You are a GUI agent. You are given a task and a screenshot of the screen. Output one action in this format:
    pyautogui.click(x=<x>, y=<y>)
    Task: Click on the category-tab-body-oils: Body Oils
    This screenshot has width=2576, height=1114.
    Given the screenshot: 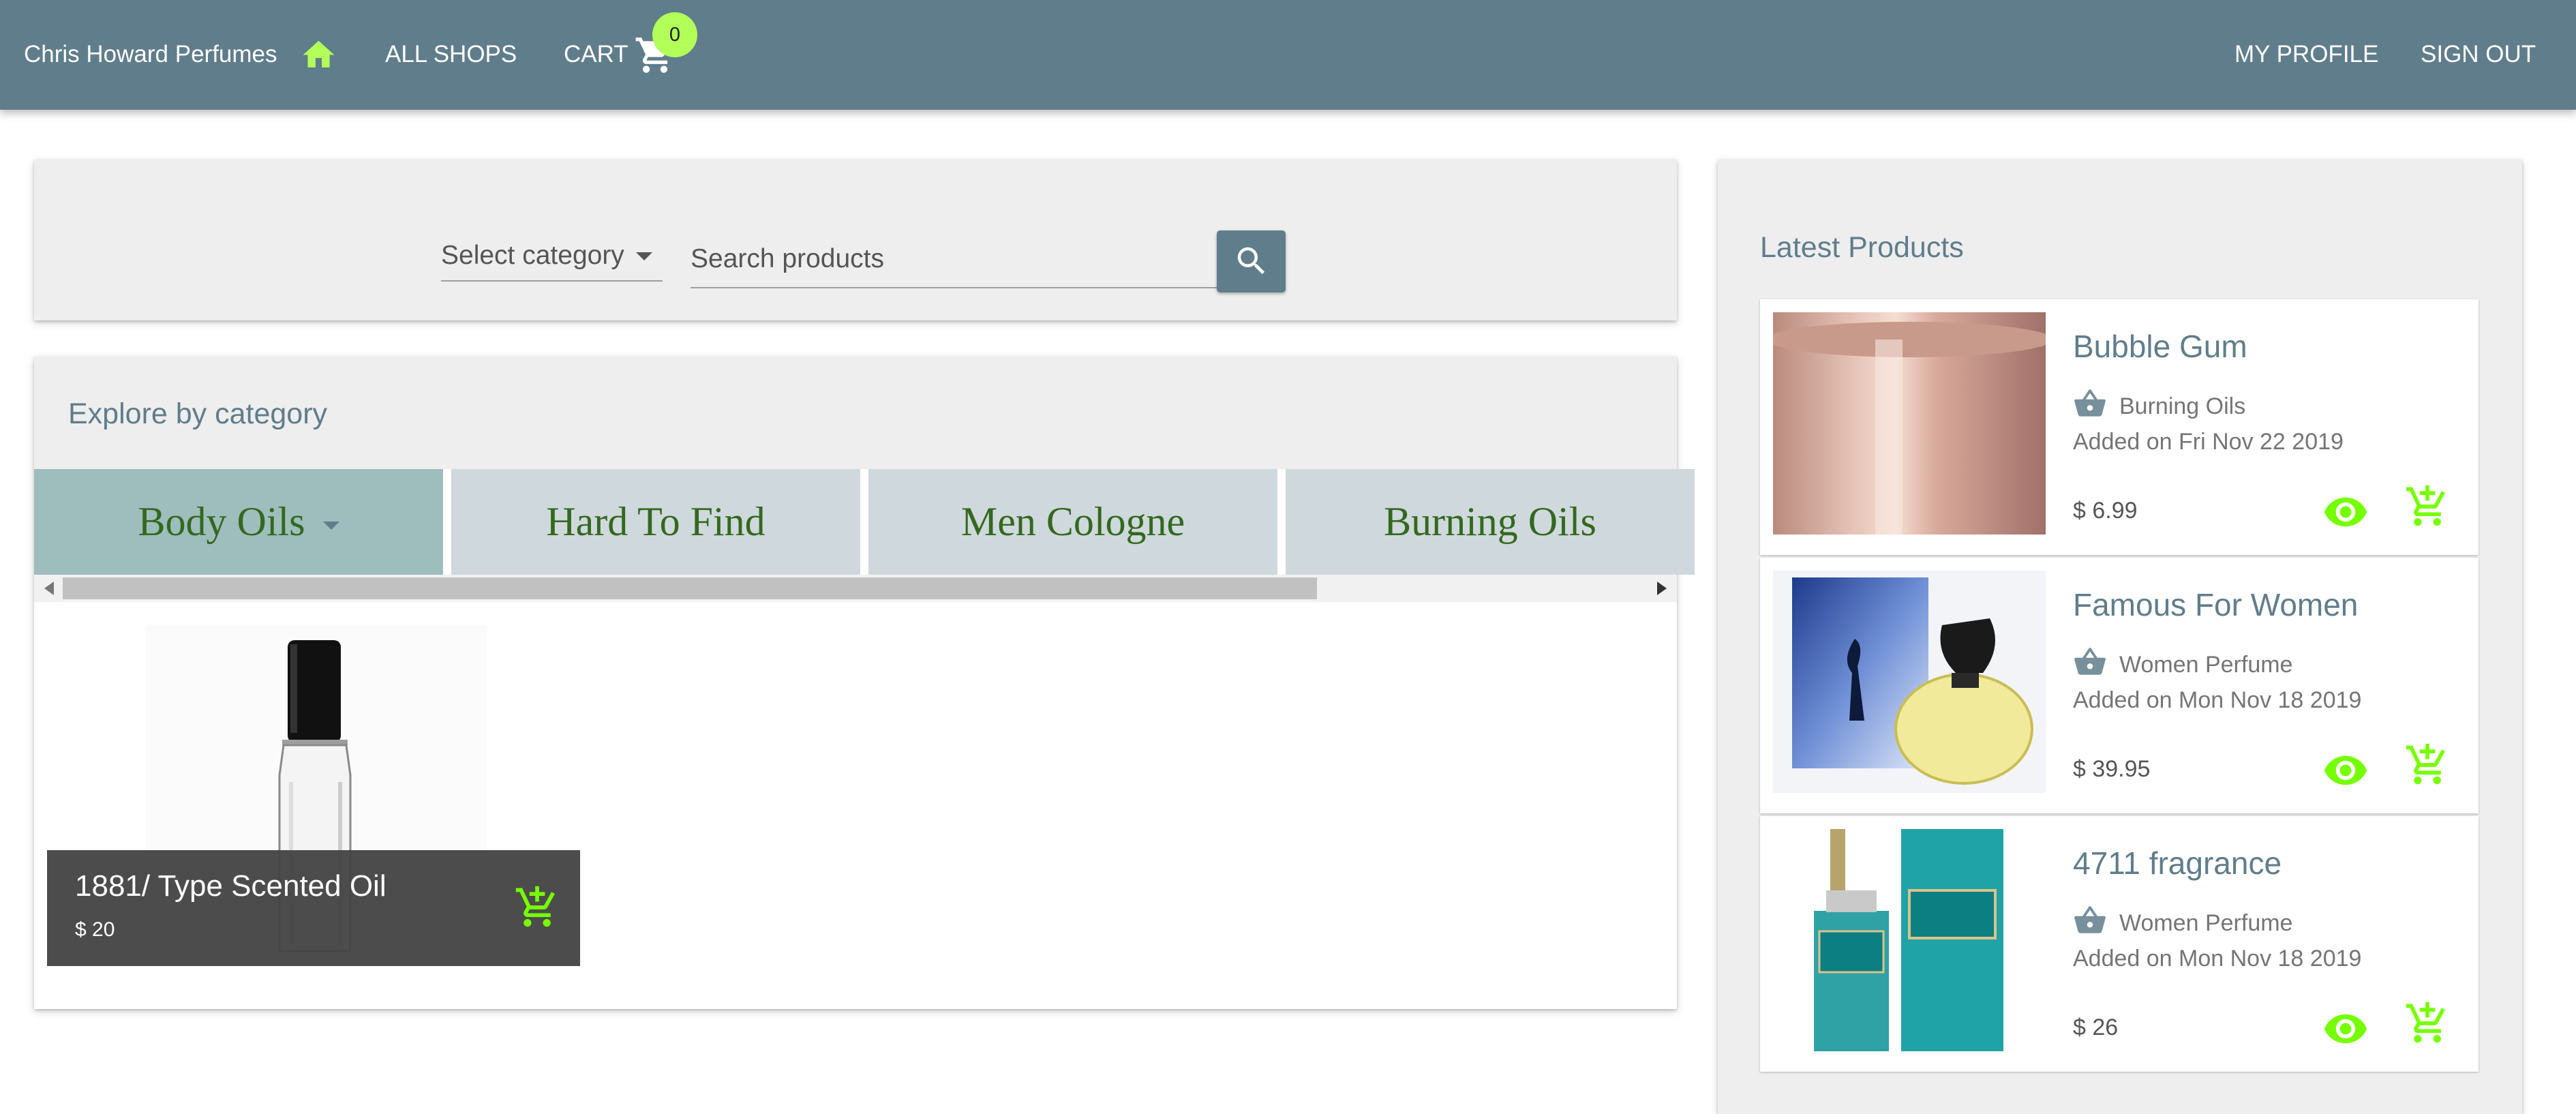 What is the action you would take?
    pyautogui.click(x=239, y=522)
    